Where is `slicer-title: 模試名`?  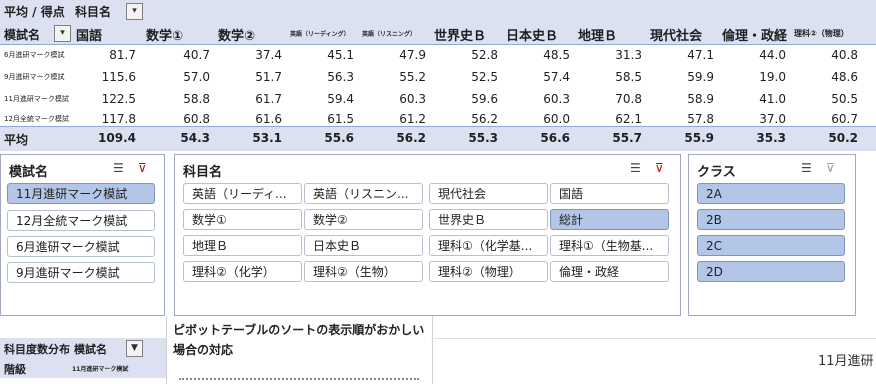
slicer-title: 模試名 is located at coordinates (29, 172).